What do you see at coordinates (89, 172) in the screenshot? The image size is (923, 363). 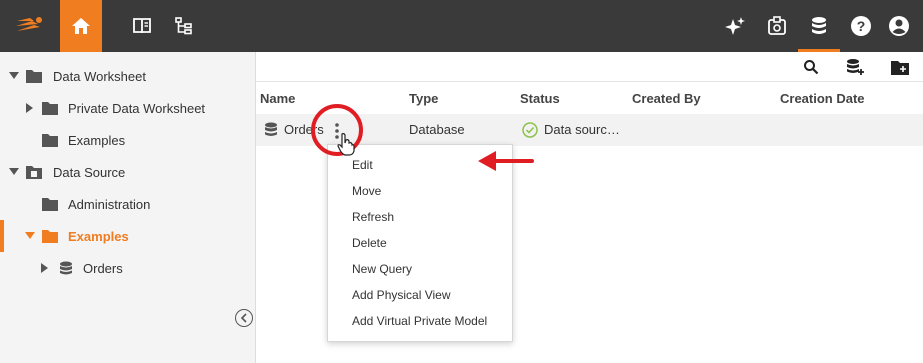 I see `tree-item-label: Data Source` at bounding box center [89, 172].